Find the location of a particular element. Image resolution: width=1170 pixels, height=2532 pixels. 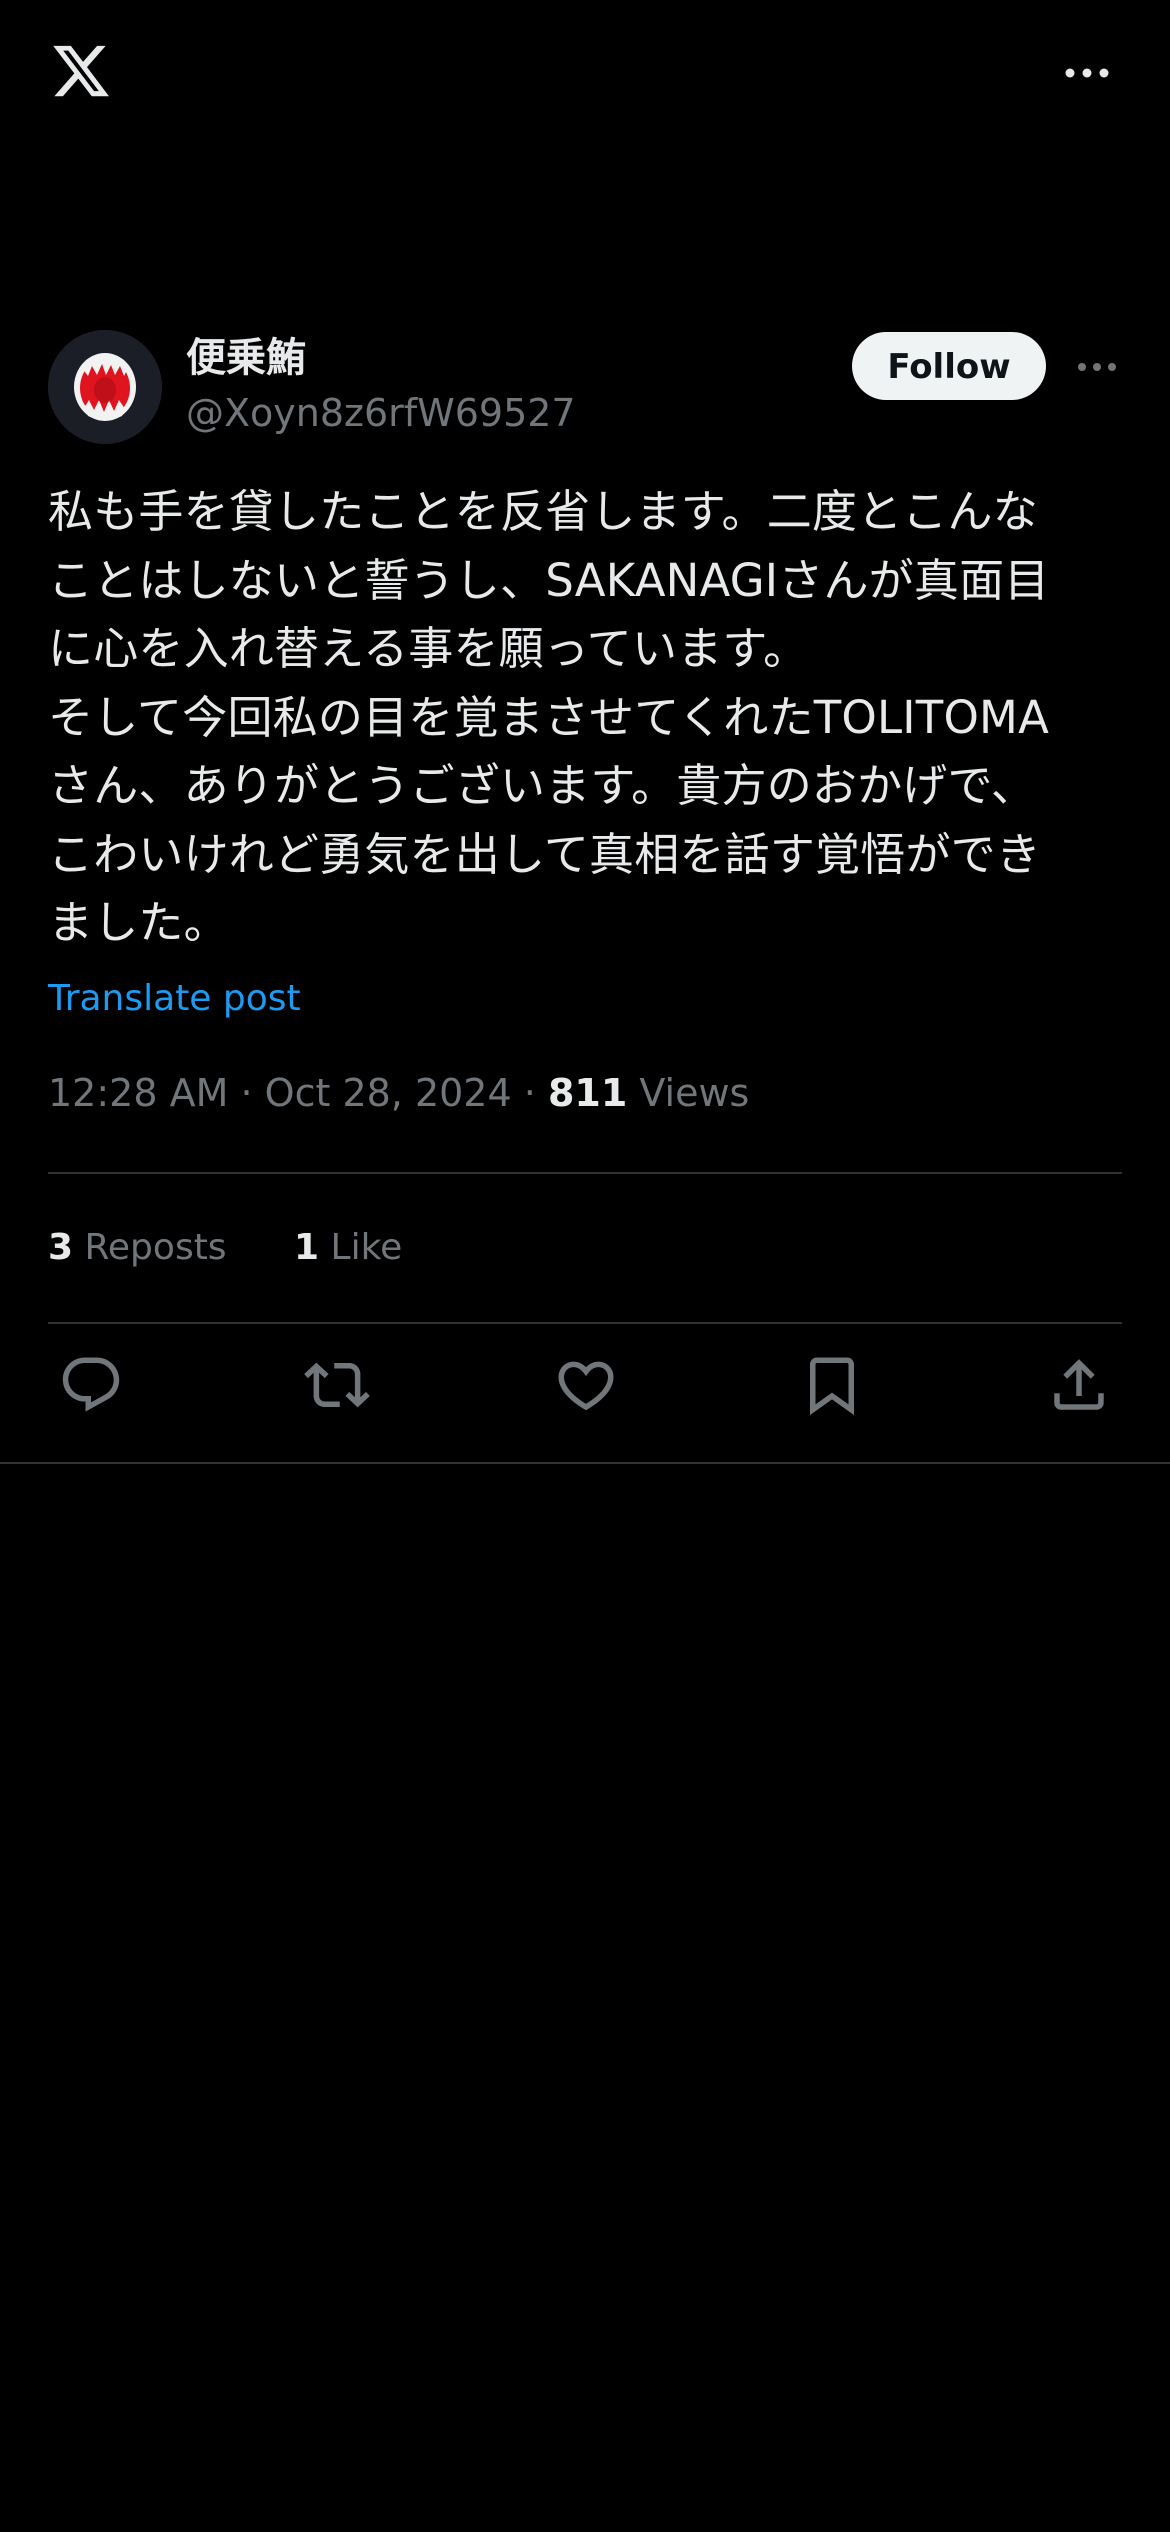

author-handle: @Xoyn8z6rfW69527 is located at coordinates (381, 413).